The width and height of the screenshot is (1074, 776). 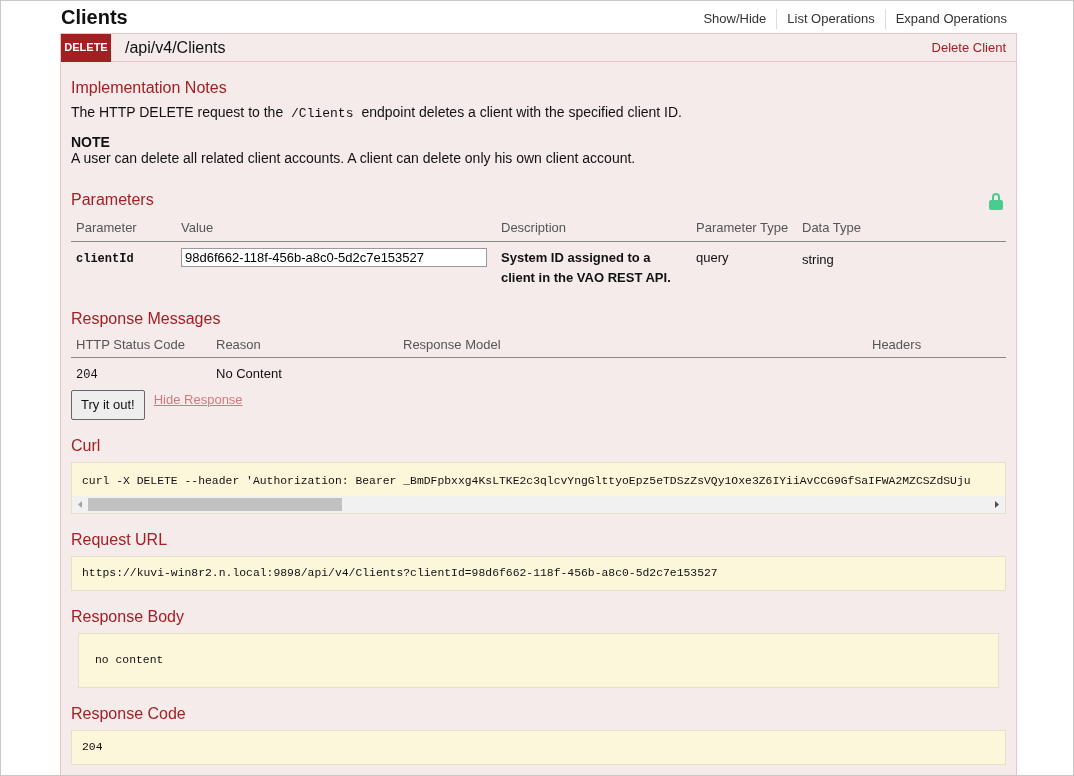 What do you see at coordinates (175, 47) in the screenshot?
I see `operation-path: /api/v4/Clients` at bounding box center [175, 47].